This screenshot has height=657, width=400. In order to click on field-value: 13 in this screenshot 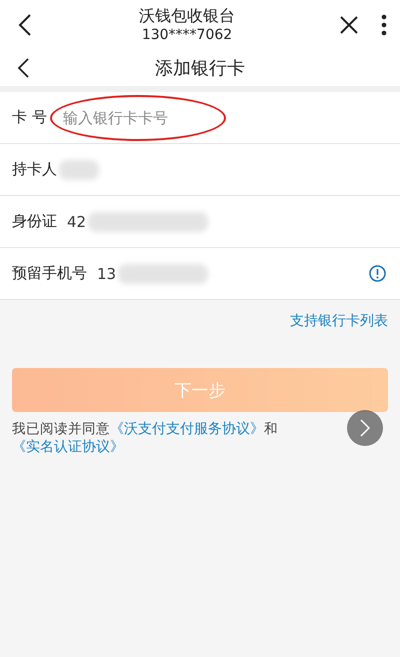, I will do `click(106, 273)`.